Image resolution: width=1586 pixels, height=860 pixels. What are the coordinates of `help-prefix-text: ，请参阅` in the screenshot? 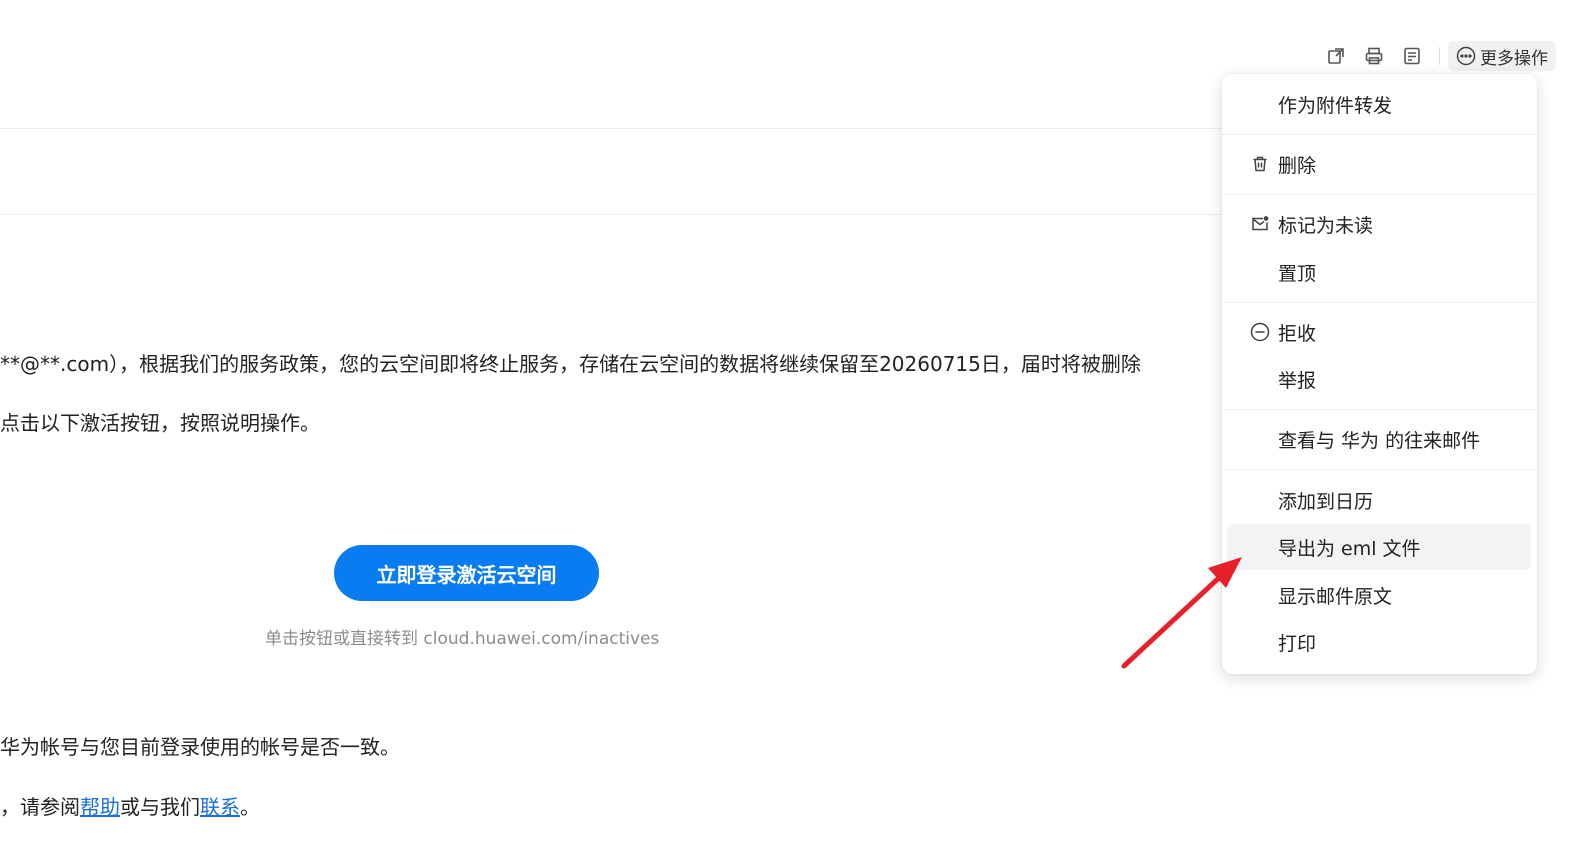 It's located at (40, 807).